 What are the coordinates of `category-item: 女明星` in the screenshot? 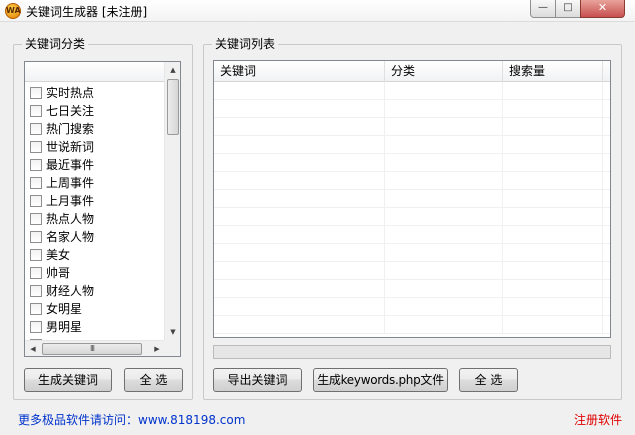 It's located at (95, 309).